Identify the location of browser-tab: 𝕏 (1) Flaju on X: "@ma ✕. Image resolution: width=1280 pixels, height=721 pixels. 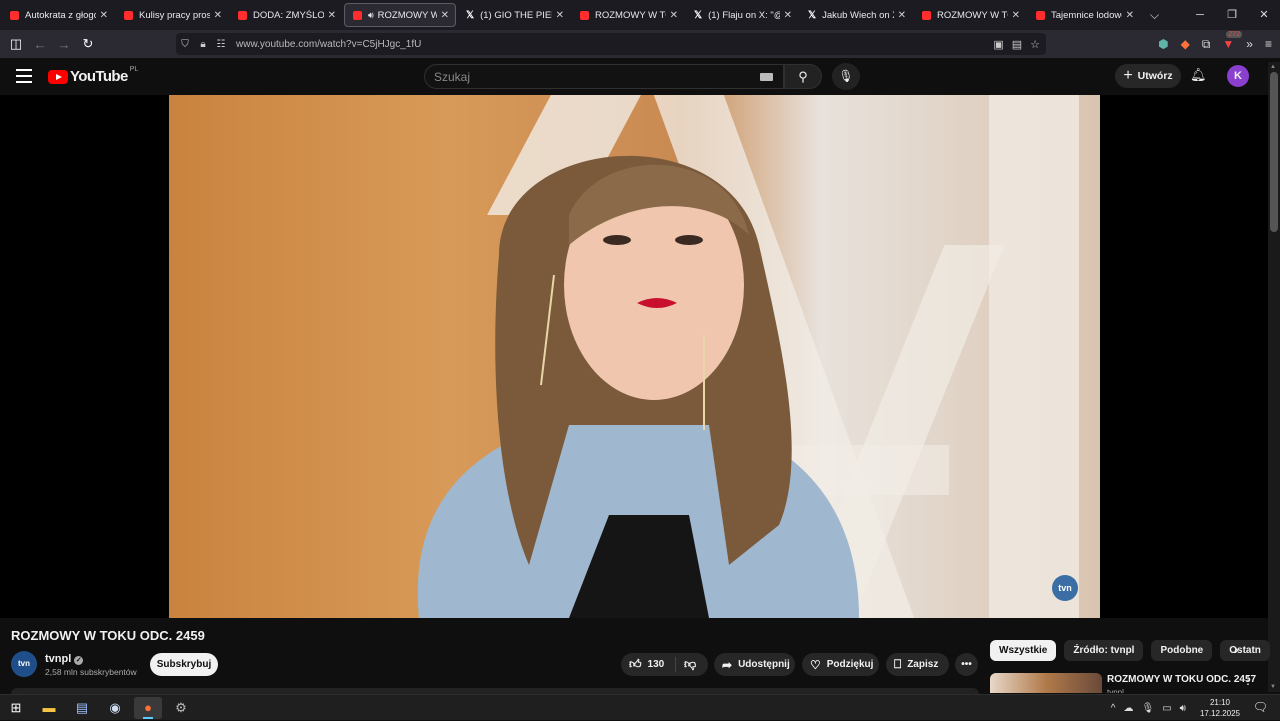
(742, 15).